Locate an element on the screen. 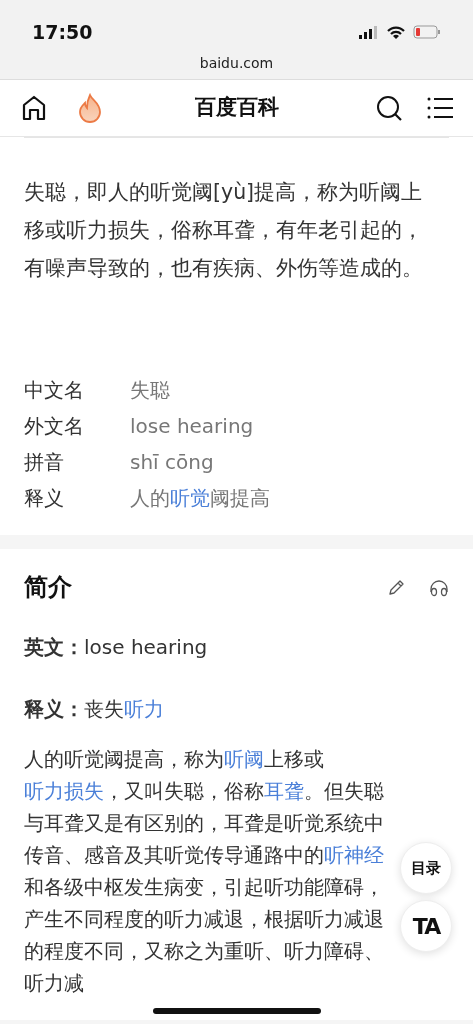  menu-icon is located at coordinates (440, 108).